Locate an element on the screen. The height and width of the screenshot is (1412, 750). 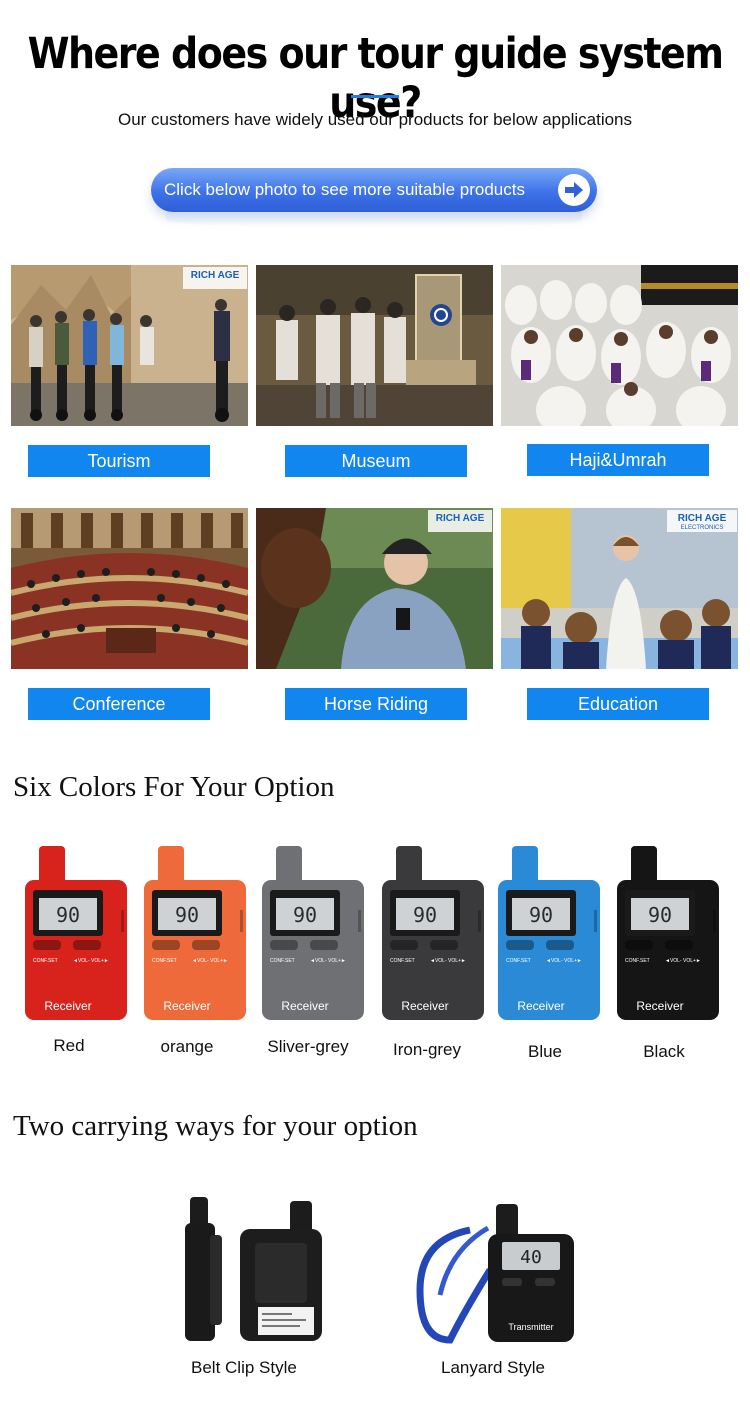
colors-section-title: Six Colors For Your Option is located at coordinates (174, 787).